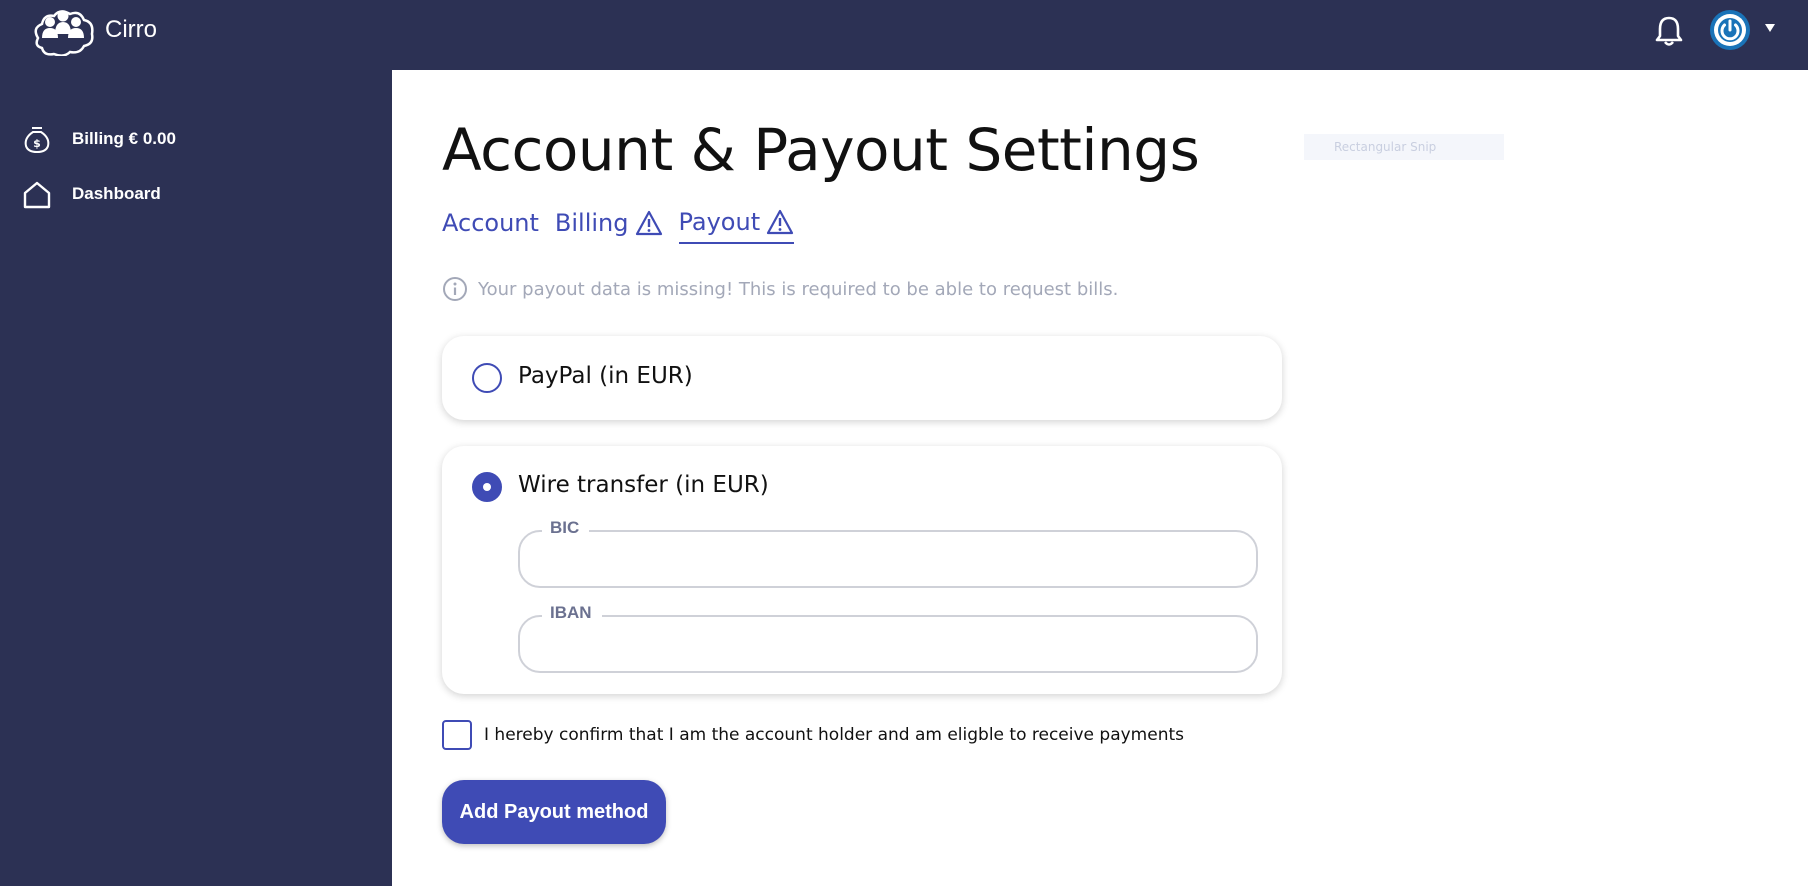 Image resolution: width=1808 pixels, height=886 pixels. I want to click on page-title: Account & Payout Settings, so click(821, 150).